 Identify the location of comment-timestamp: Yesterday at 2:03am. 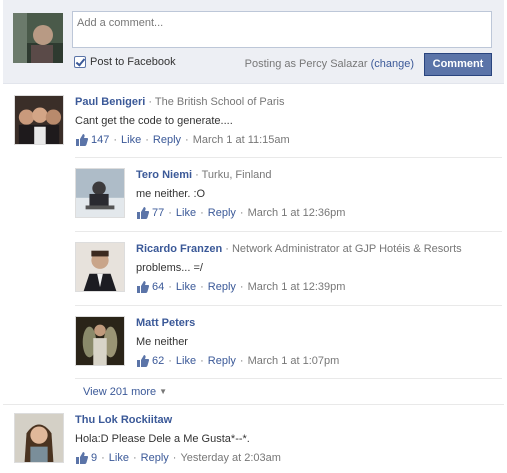
(230, 458).